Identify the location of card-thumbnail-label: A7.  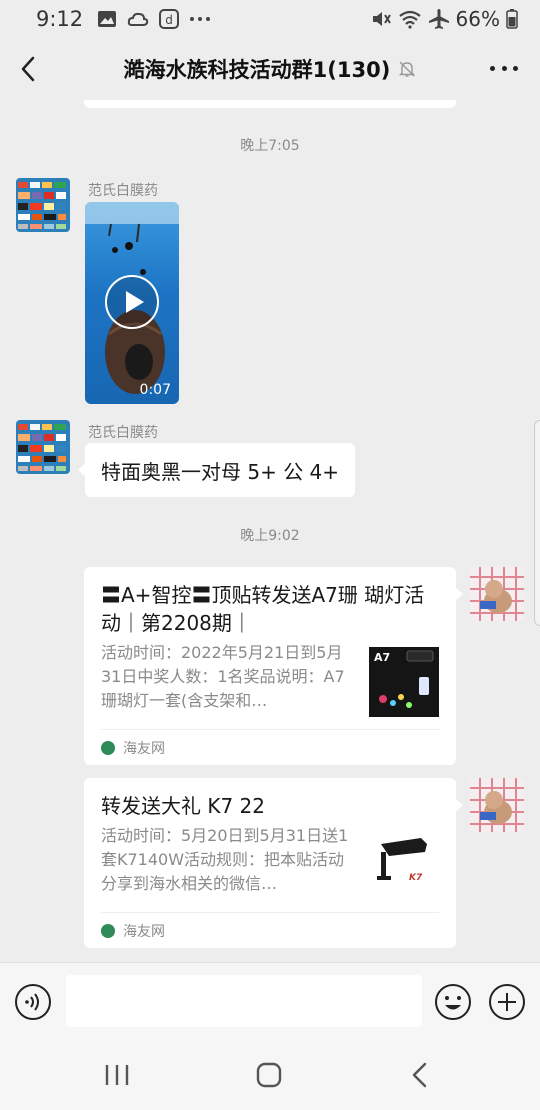
(382, 657).